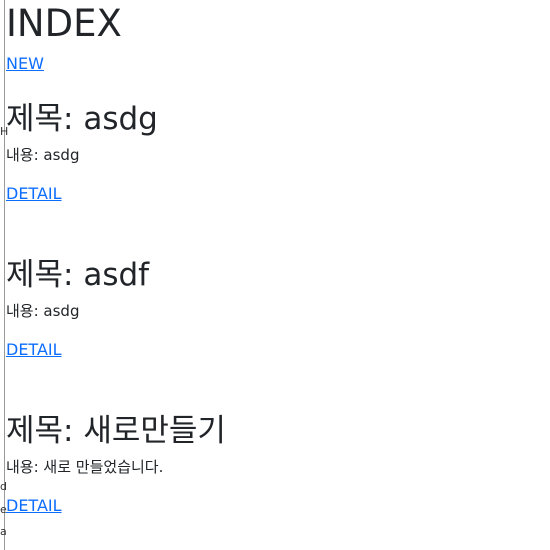 The image size is (550, 550). I want to click on clipped-text-fragment: a, so click(3, 531).